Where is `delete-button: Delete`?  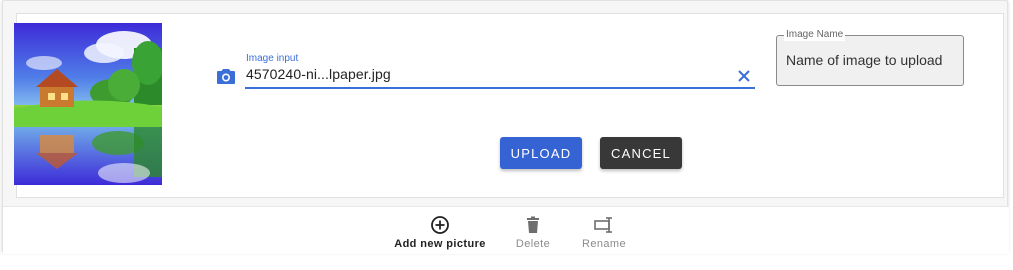
delete-button: Delete is located at coordinates (533, 232).